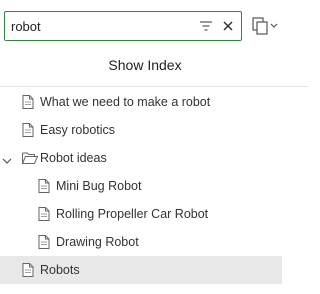 This screenshot has height=294, width=320. What do you see at coordinates (30, 158) in the screenshot?
I see `folder-open-icon` at bounding box center [30, 158].